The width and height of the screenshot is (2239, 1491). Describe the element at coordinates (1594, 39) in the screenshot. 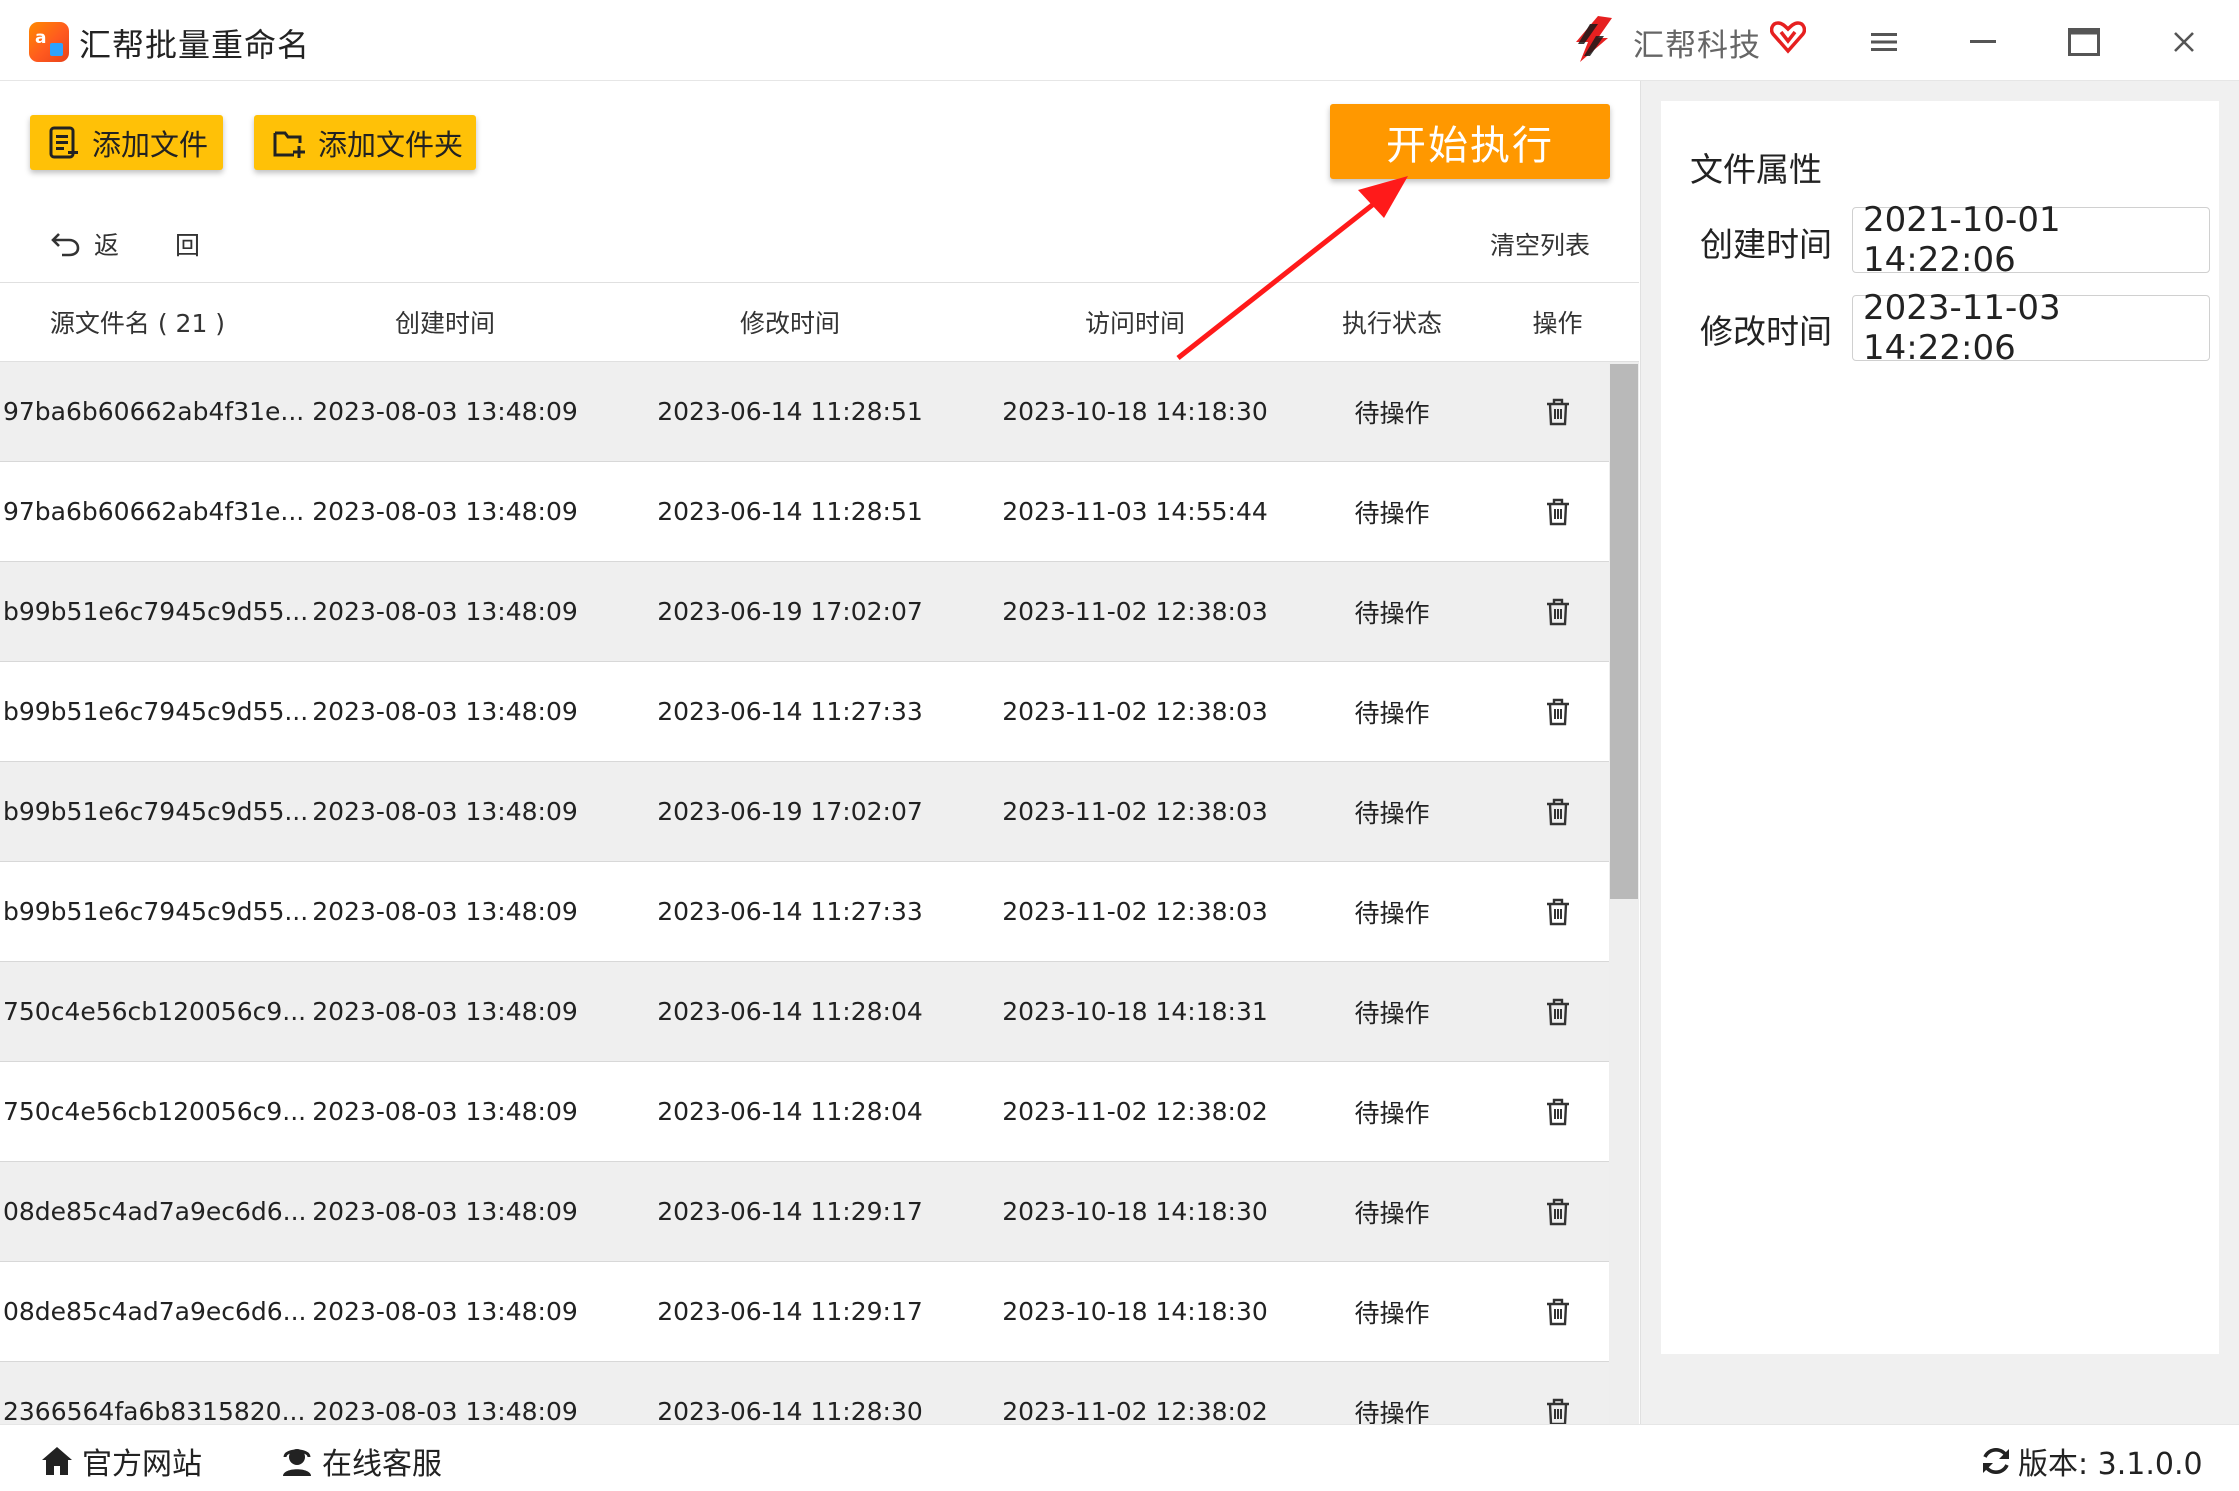

I see `brand-logo-icon` at that location.